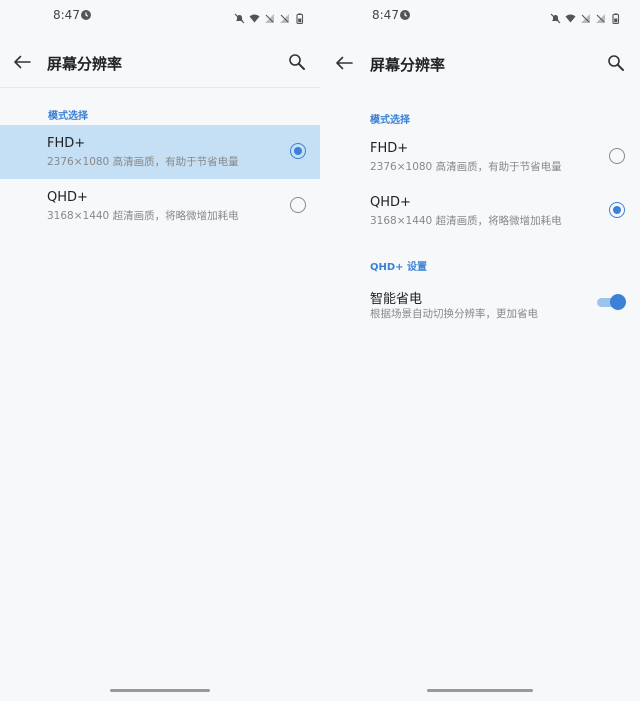 The image size is (640, 701). I want to click on app-bar-divider, so click(160, 87).